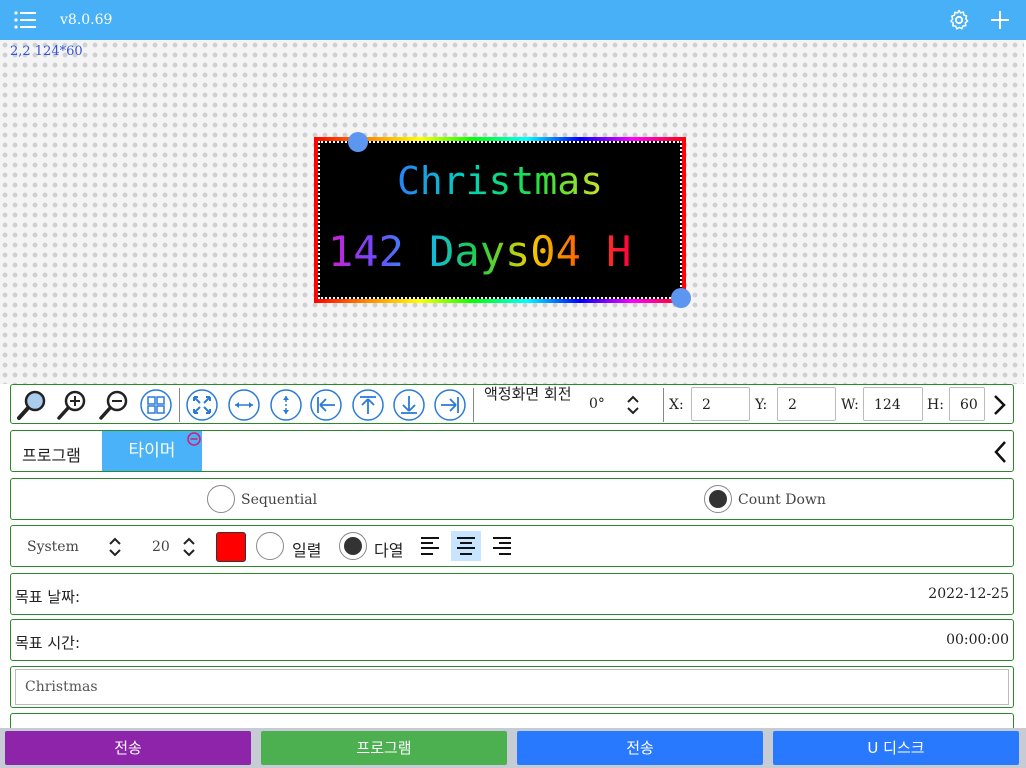 The width and height of the screenshot is (1026, 768). Describe the element at coordinates (640, 748) in the screenshot. I see `transfer-button: 전송` at that location.